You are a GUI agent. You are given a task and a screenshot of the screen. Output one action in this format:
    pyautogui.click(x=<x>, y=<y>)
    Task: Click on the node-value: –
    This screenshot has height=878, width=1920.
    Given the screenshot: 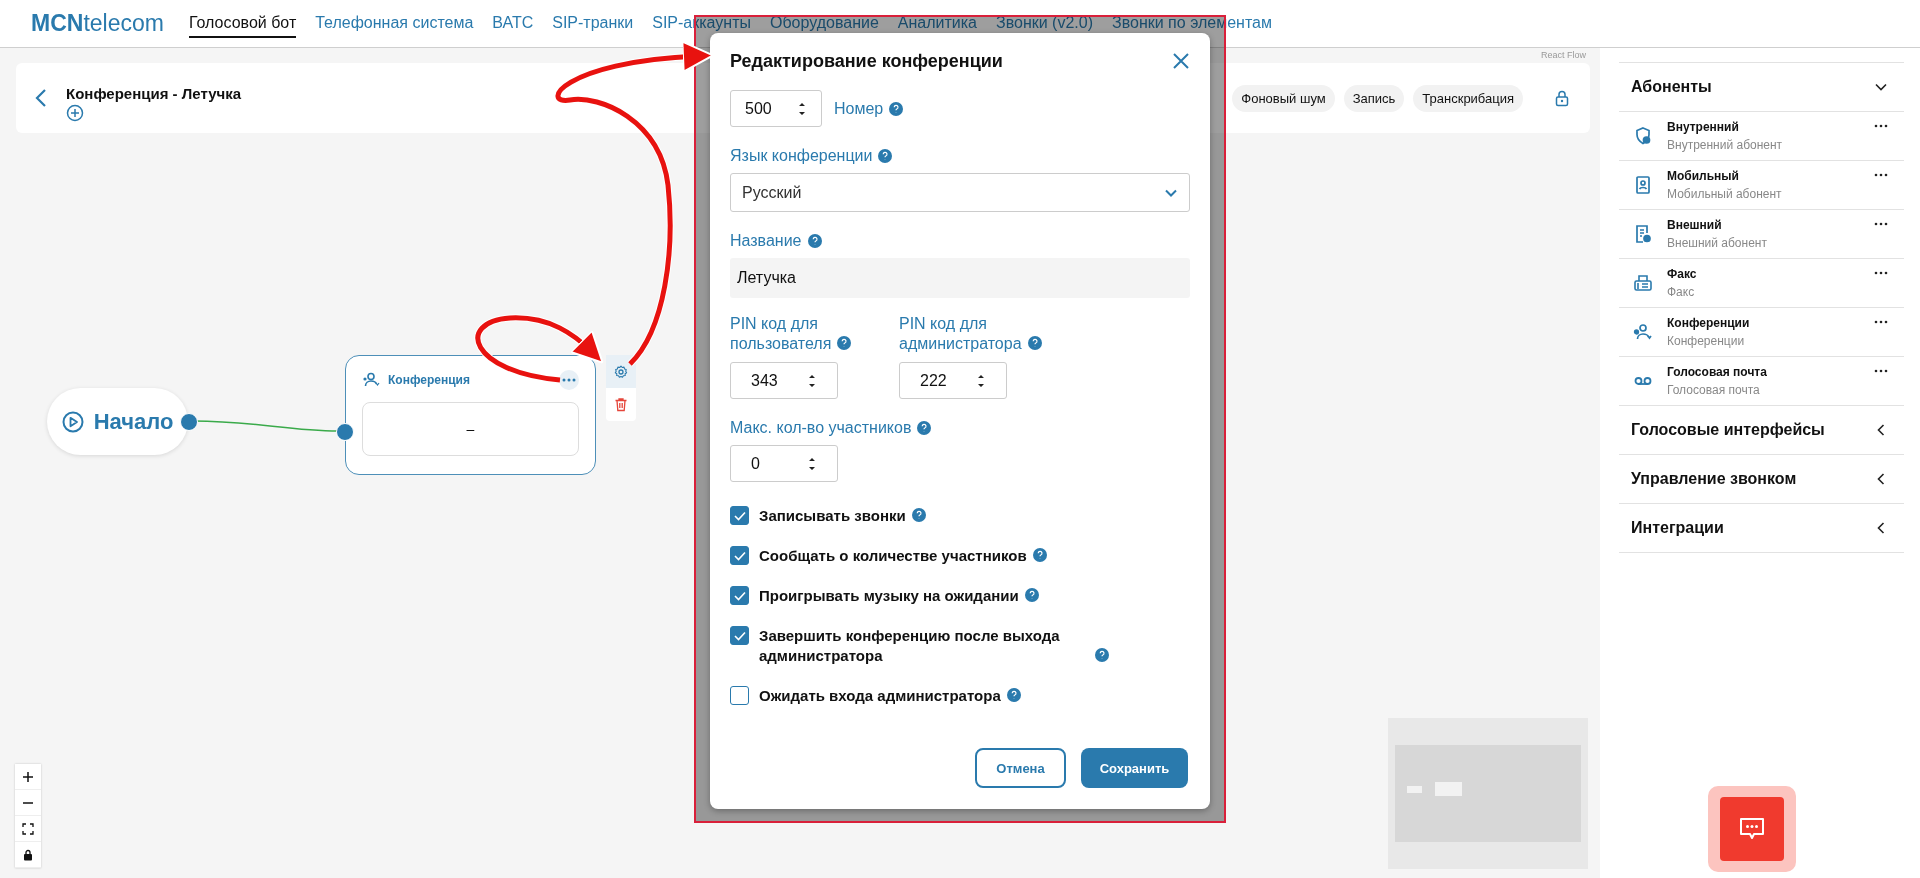 What is the action you would take?
    pyautogui.click(x=470, y=429)
    